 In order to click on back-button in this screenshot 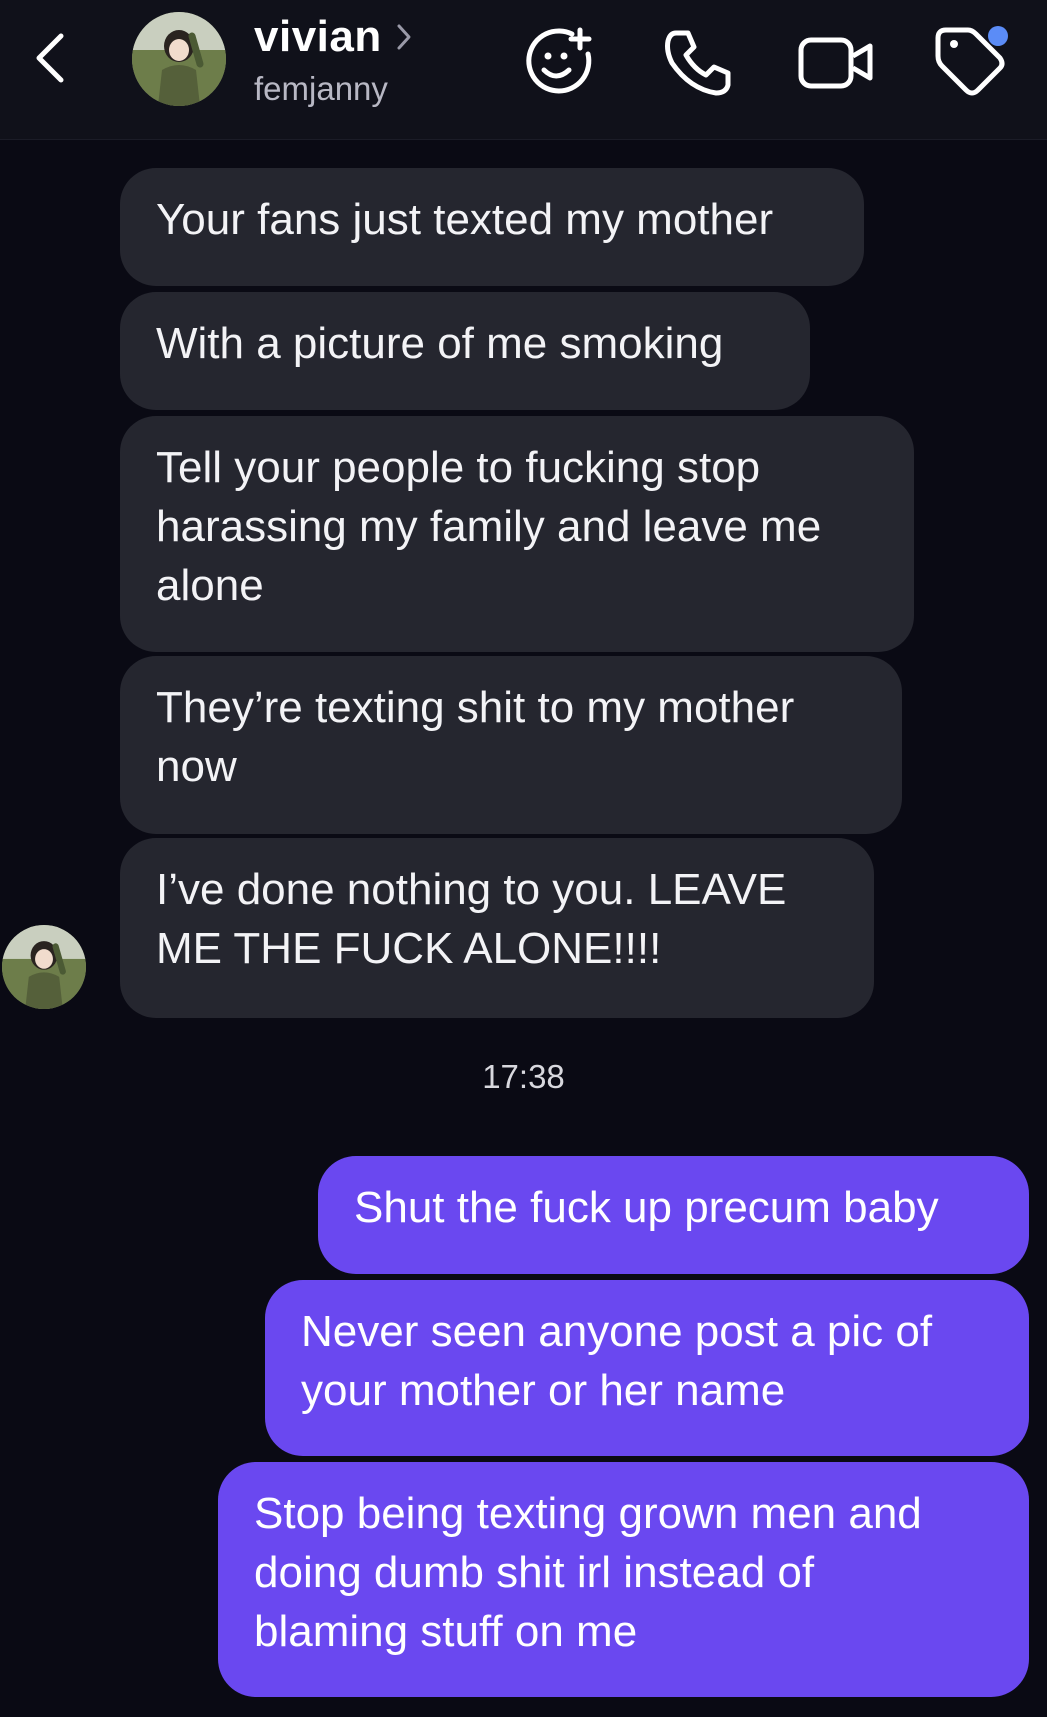, I will do `click(51, 58)`.